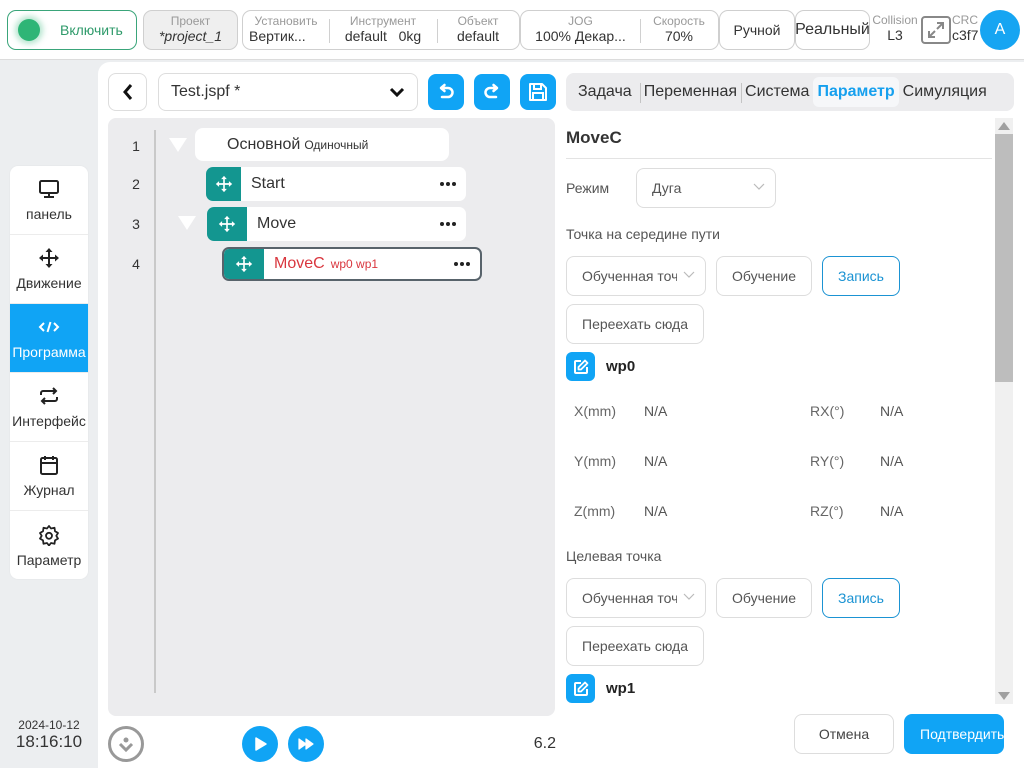 The image size is (1024, 768). Describe the element at coordinates (779, 158) in the screenshot. I see `divider` at that location.